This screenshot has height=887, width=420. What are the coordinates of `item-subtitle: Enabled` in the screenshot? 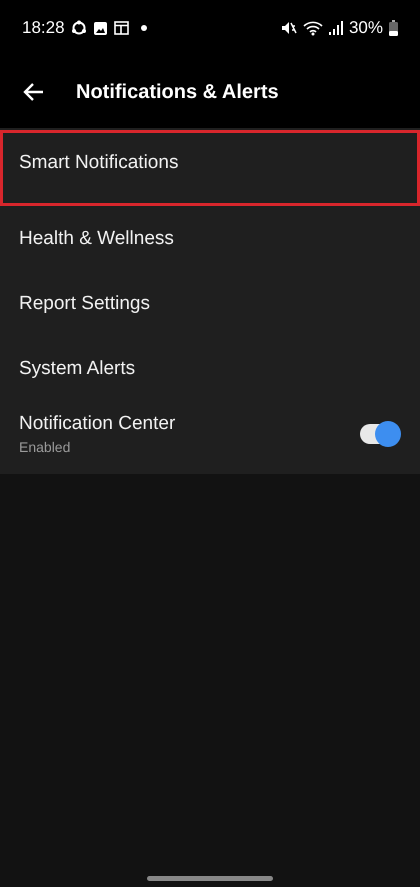 It's located at (45, 446).